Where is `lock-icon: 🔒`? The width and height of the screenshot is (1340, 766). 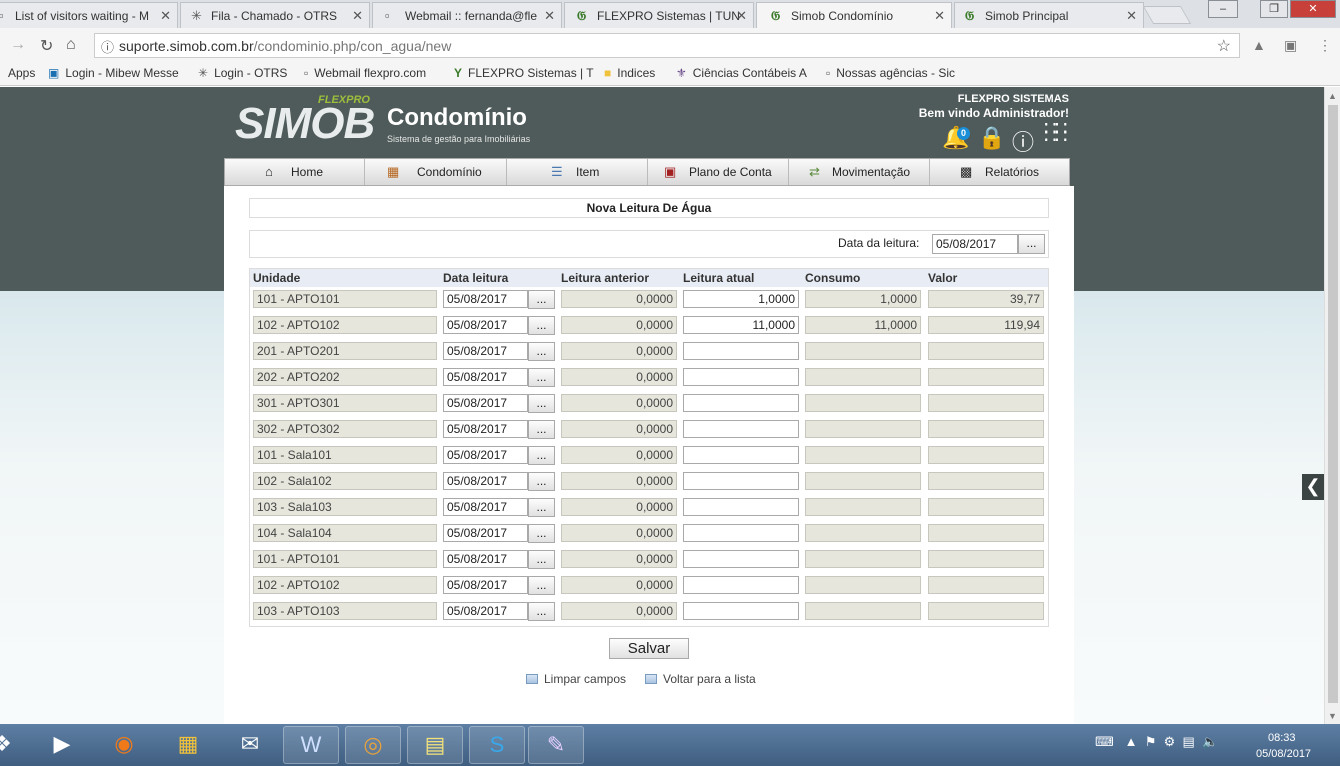
lock-icon: 🔒 is located at coordinates (991, 138).